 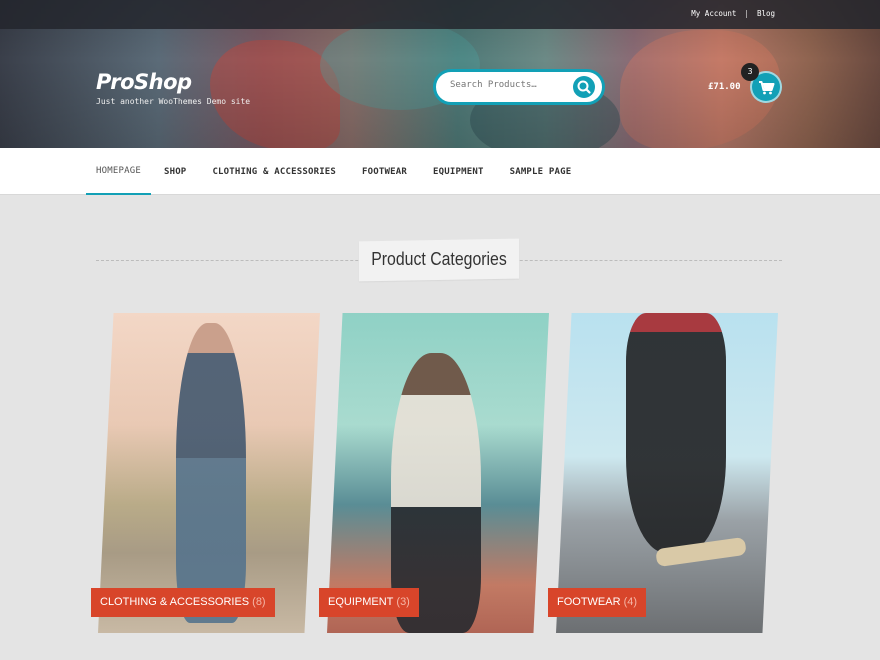 What do you see at coordinates (766, 13) in the screenshot?
I see `blog-link: Blog` at bounding box center [766, 13].